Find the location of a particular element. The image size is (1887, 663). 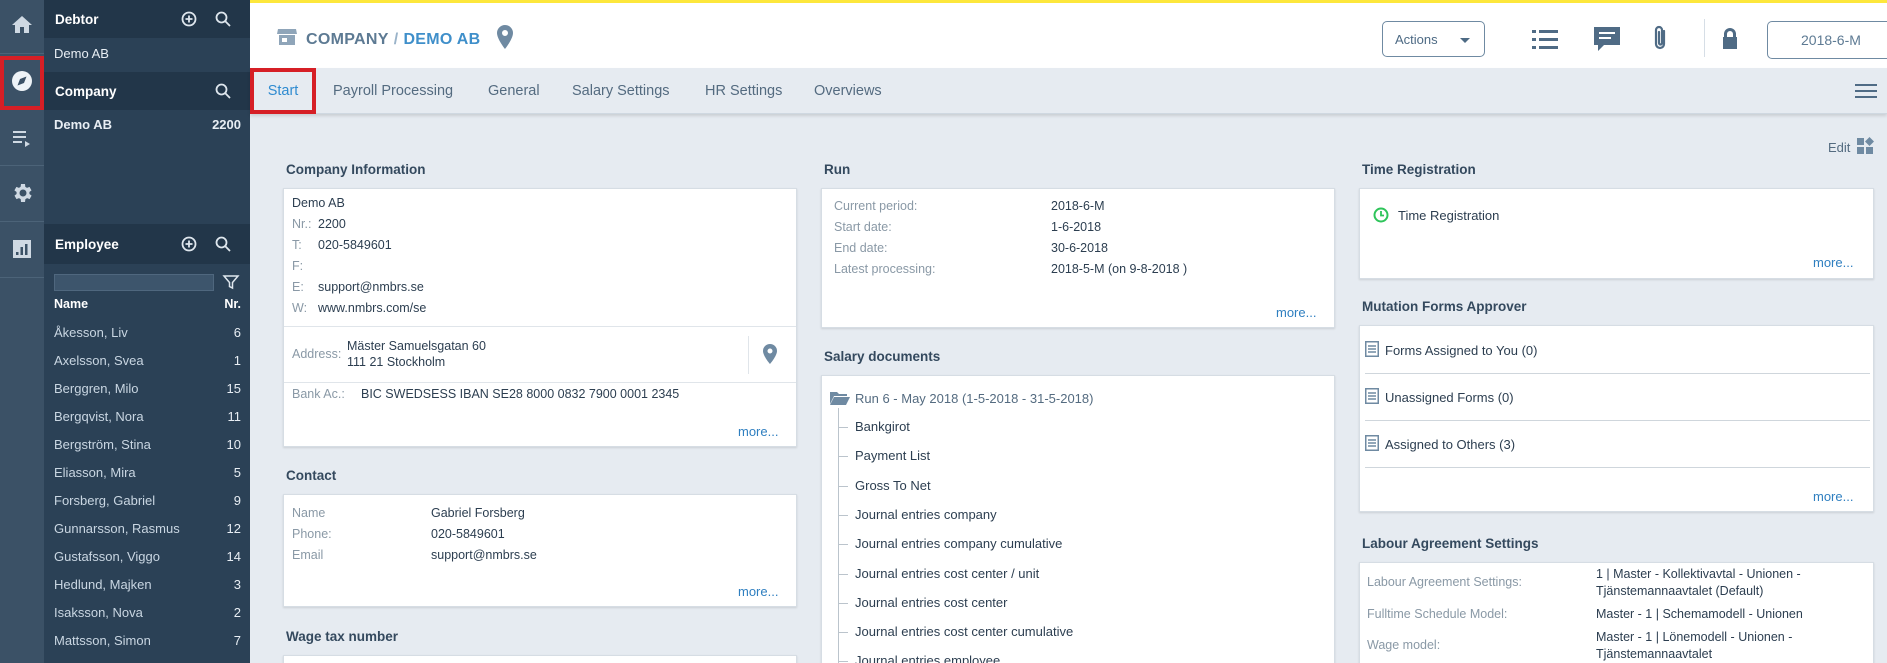

paperclip-icon is located at coordinates (1661, 39).